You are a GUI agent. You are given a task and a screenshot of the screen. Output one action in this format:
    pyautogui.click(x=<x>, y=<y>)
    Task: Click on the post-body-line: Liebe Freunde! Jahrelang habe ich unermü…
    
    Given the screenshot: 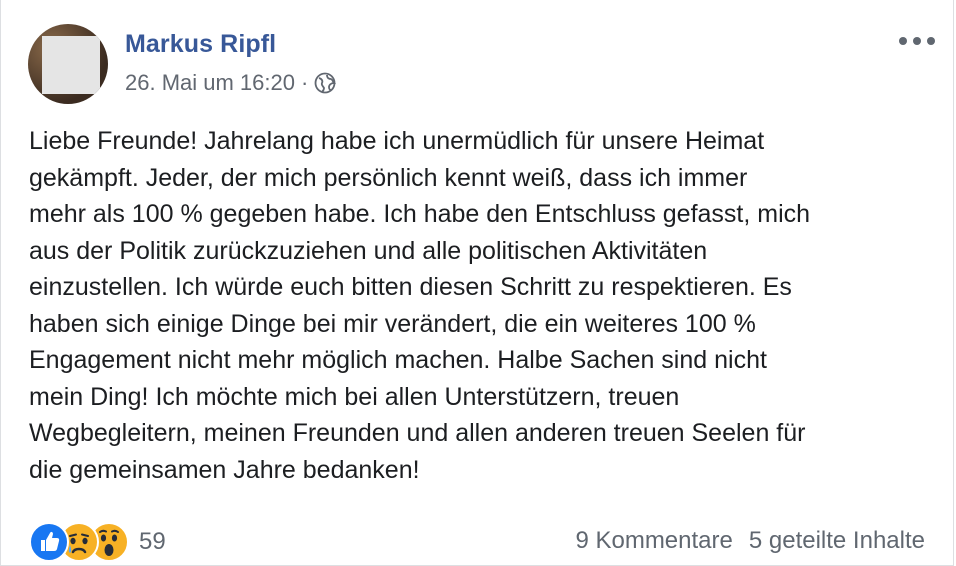 What is the action you would take?
    pyautogui.click(x=397, y=141)
    